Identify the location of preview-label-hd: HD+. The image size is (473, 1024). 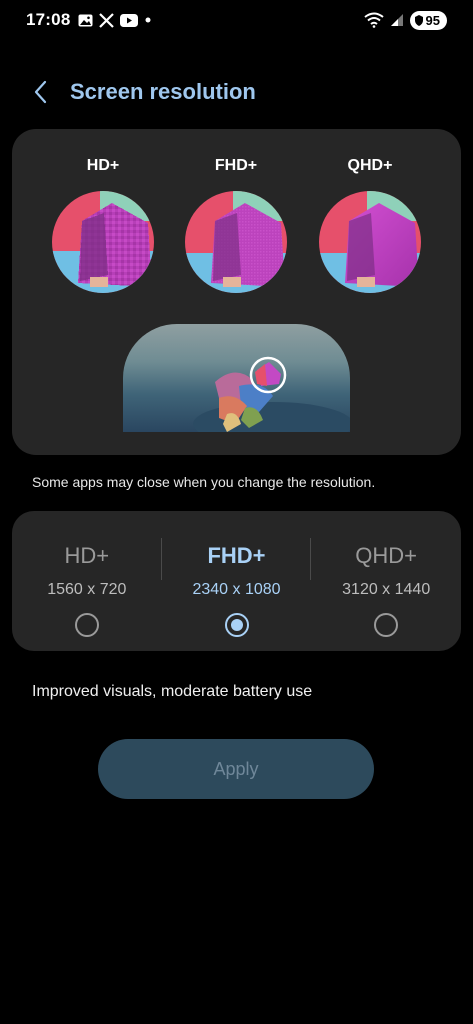
(103, 165).